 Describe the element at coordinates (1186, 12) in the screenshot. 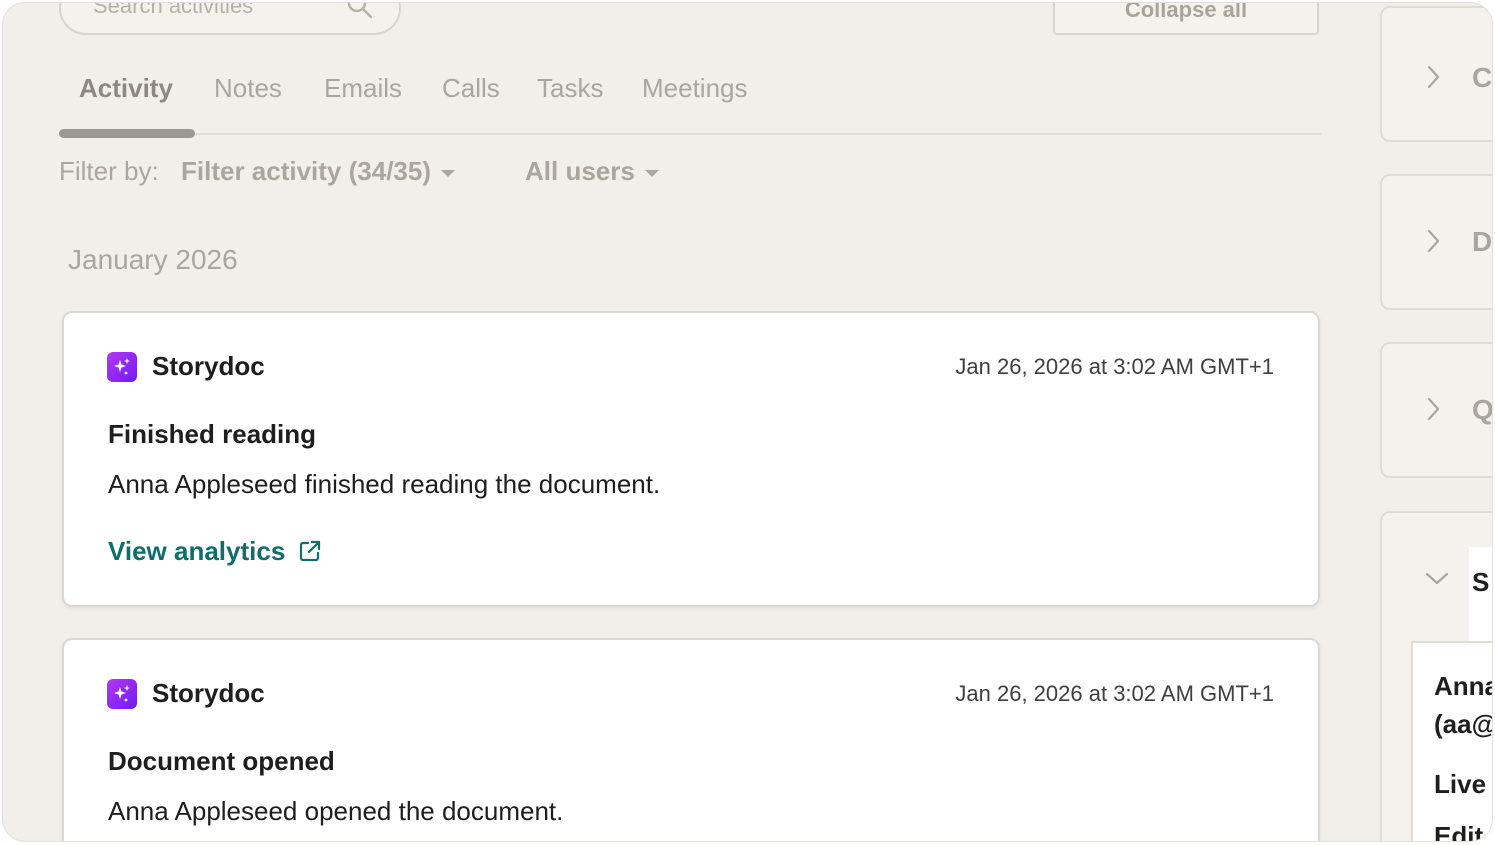

I see `collapse-all-label: Collapse all` at that location.